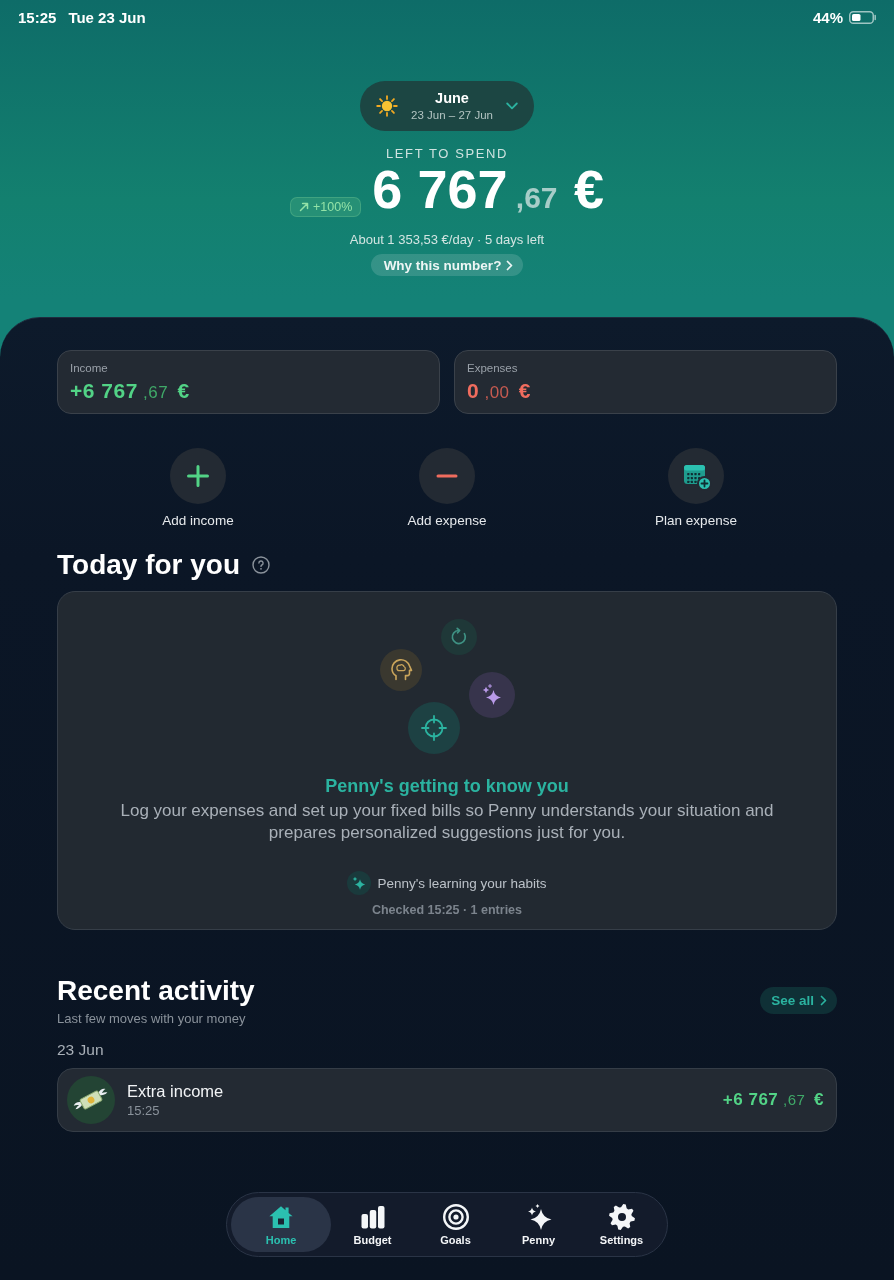  I want to click on balance-amount: 6 767,67 €, so click(488, 190).